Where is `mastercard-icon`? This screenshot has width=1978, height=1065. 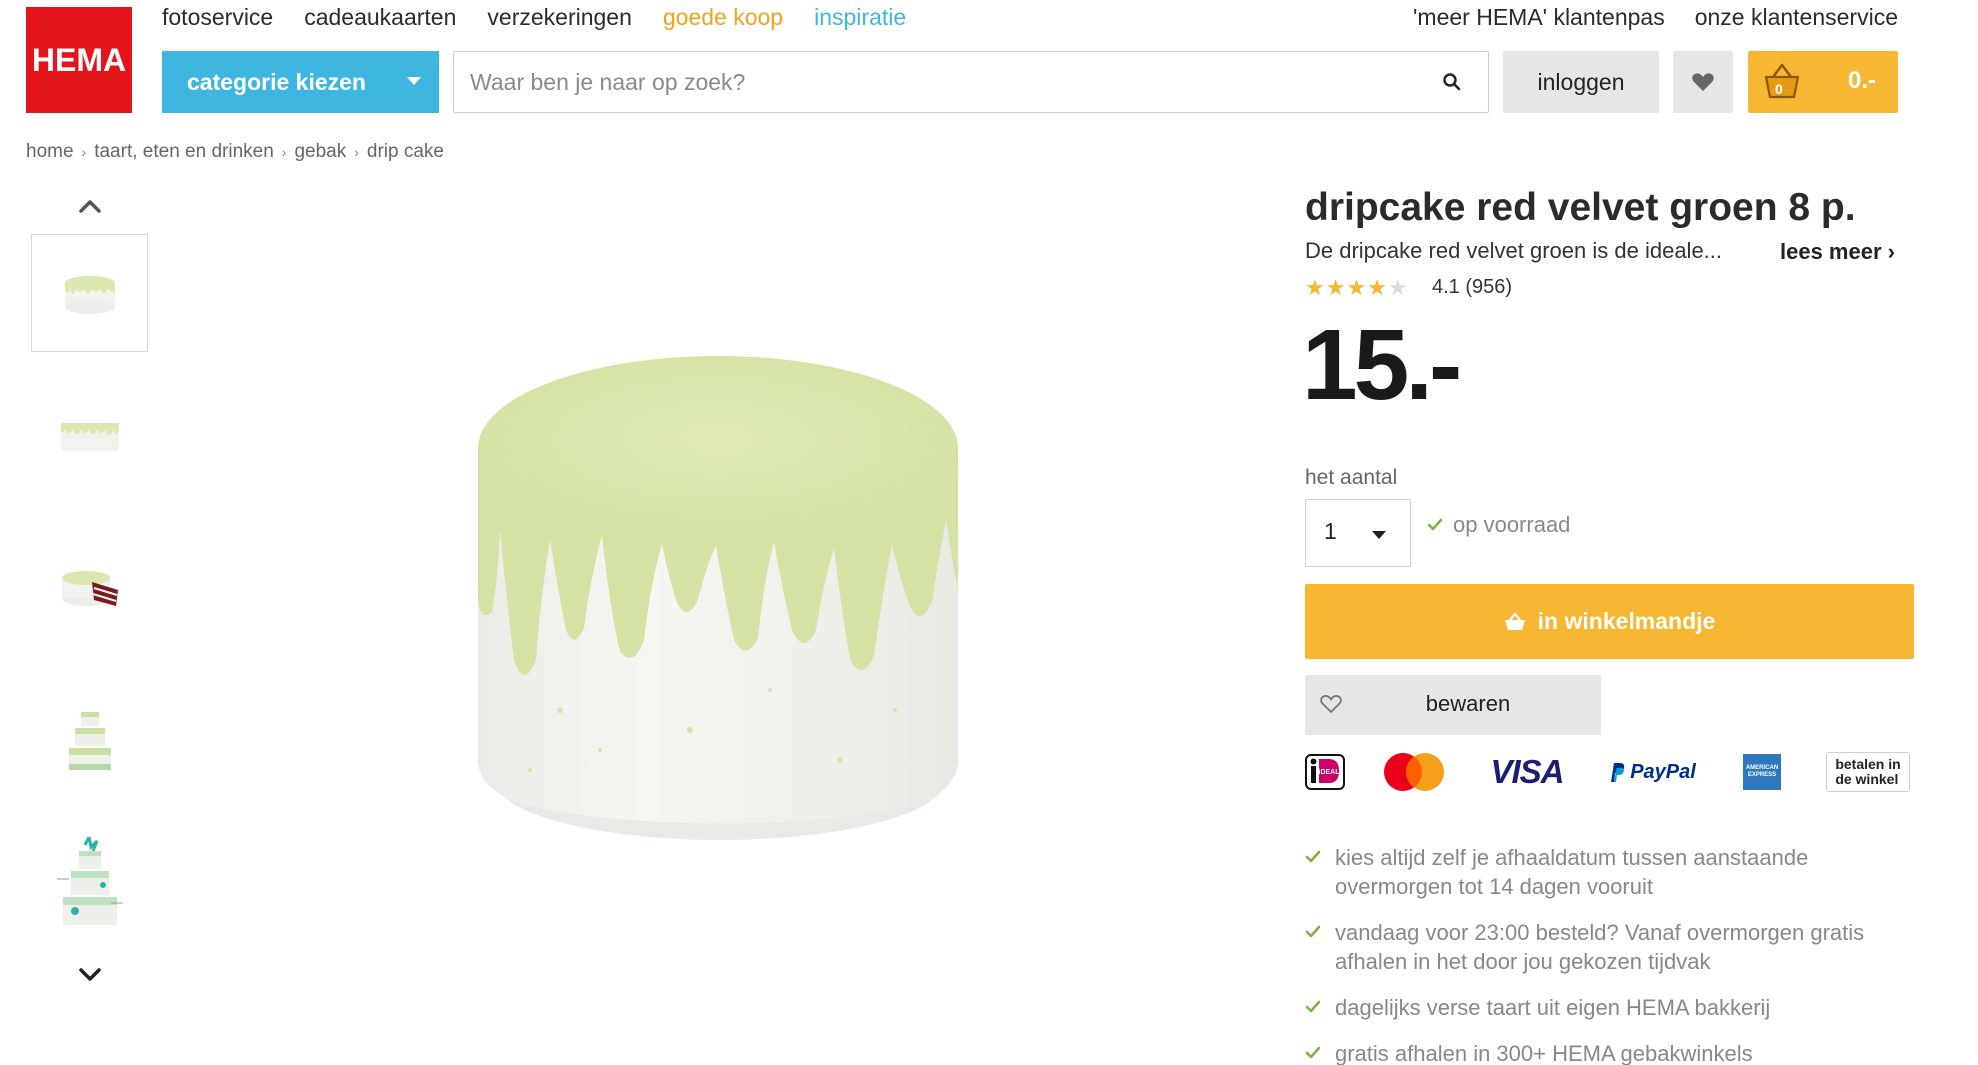
mastercard-icon is located at coordinates (1414, 772).